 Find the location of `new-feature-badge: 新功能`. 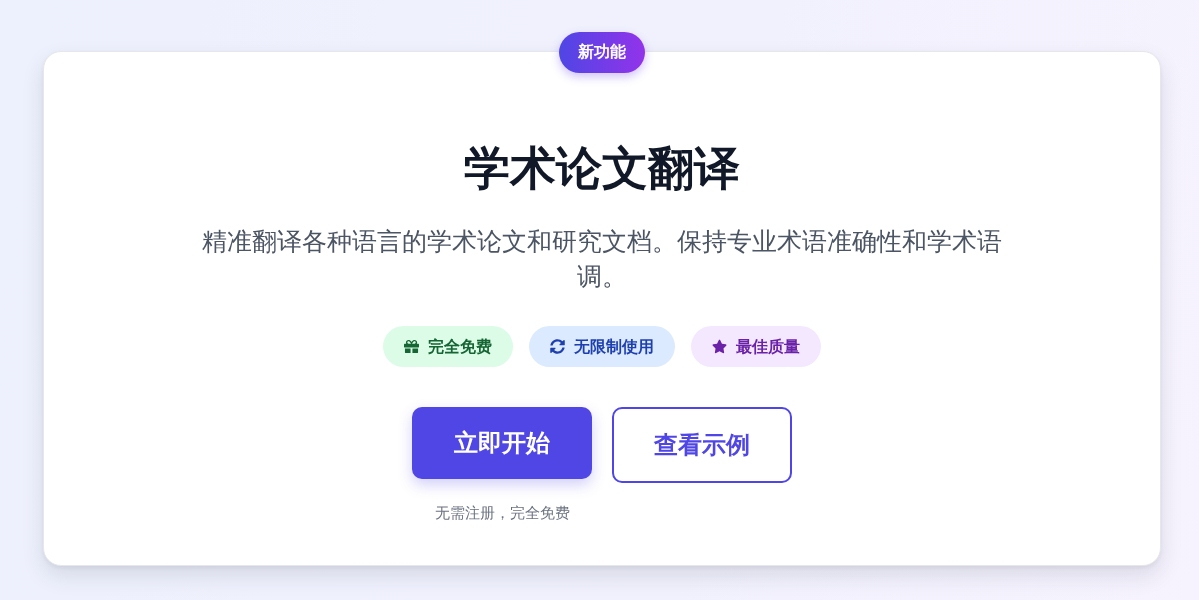

new-feature-badge: 新功能 is located at coordinates (602, 52).